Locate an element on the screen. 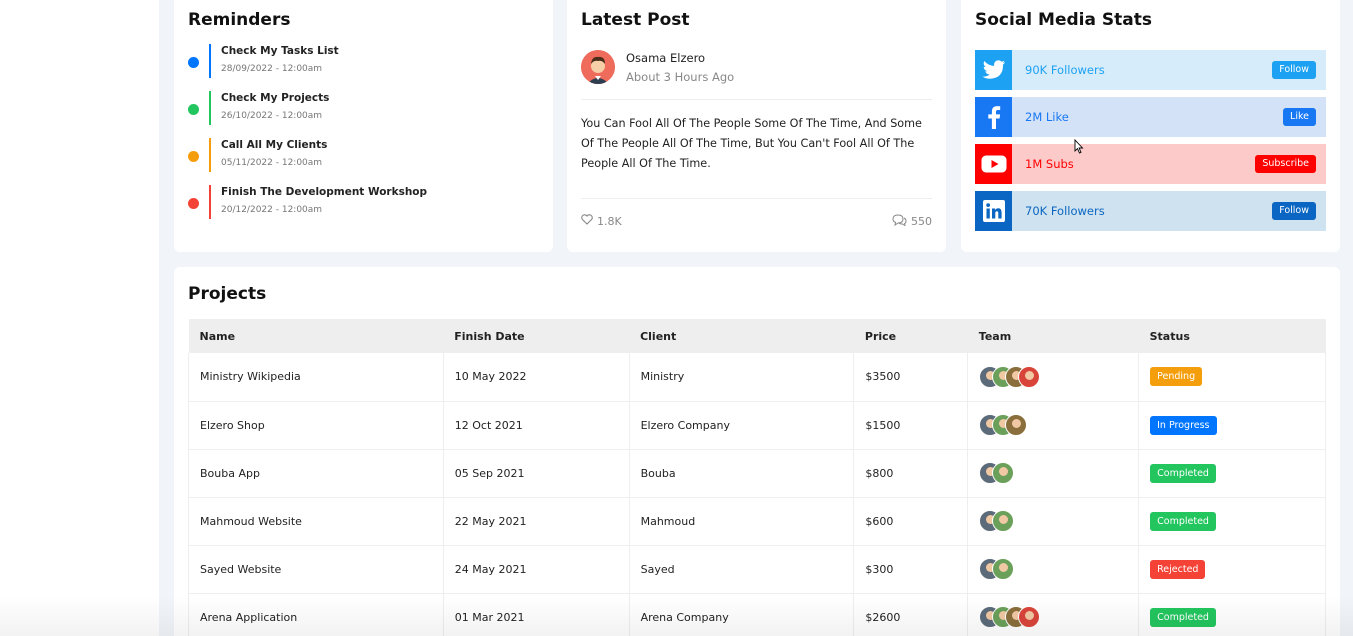  social-title: Social Media Stats is located at coordinates (1063, 20).